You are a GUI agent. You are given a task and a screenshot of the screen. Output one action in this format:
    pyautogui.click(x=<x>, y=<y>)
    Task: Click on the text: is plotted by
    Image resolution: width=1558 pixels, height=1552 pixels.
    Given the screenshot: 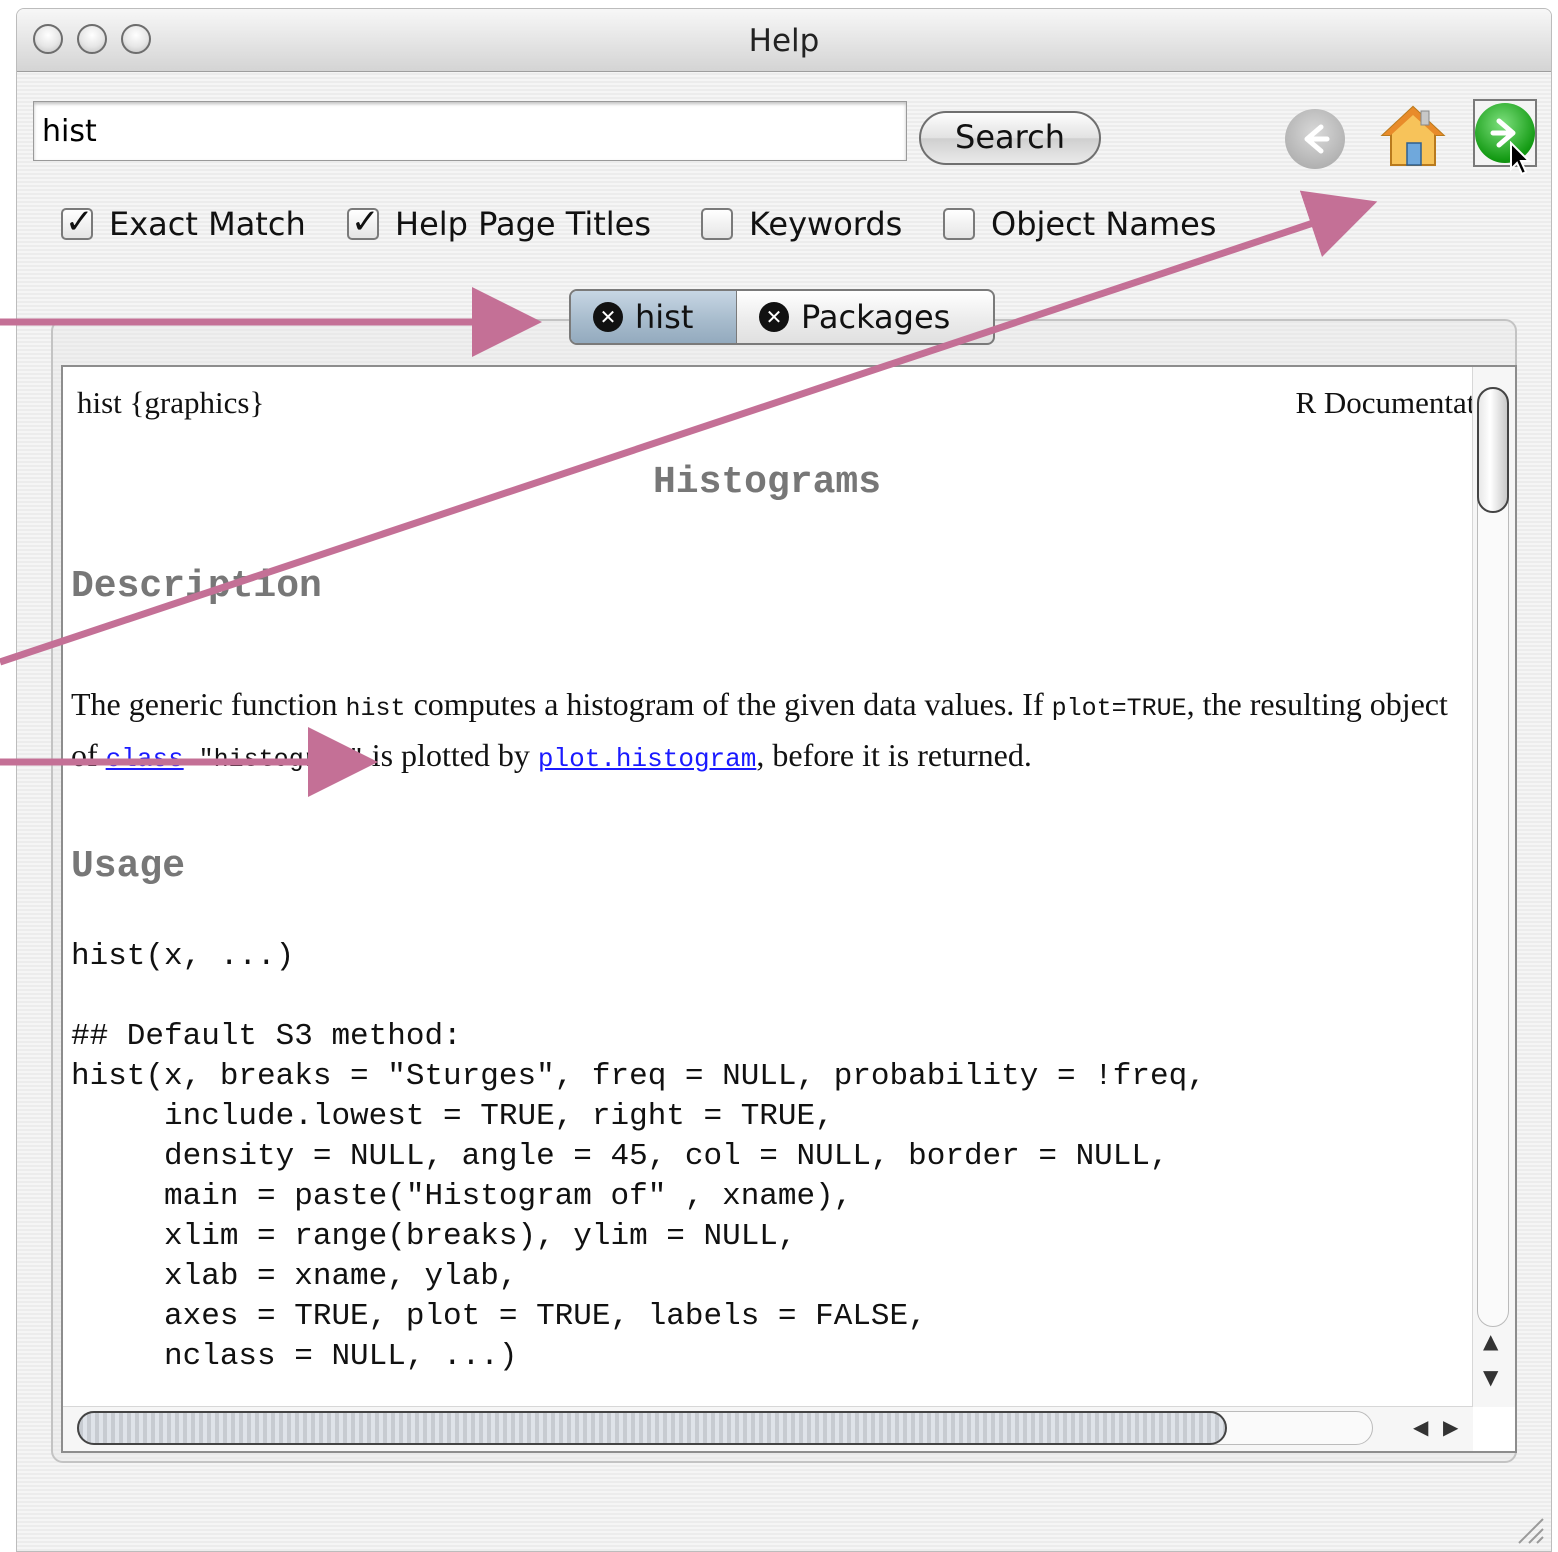 What is the action you would take?
    pyautogui.click(x=450, y=755)
    